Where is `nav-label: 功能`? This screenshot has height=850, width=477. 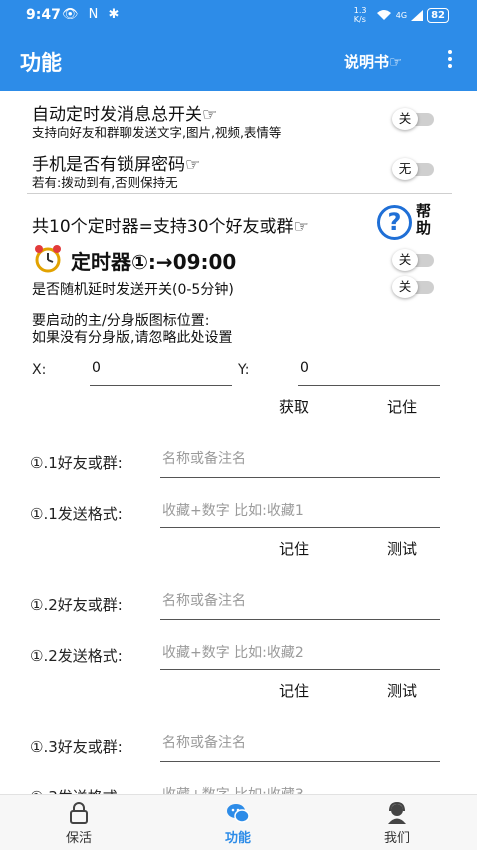
nav-label: 功能 is located at coordinates (237, 838).